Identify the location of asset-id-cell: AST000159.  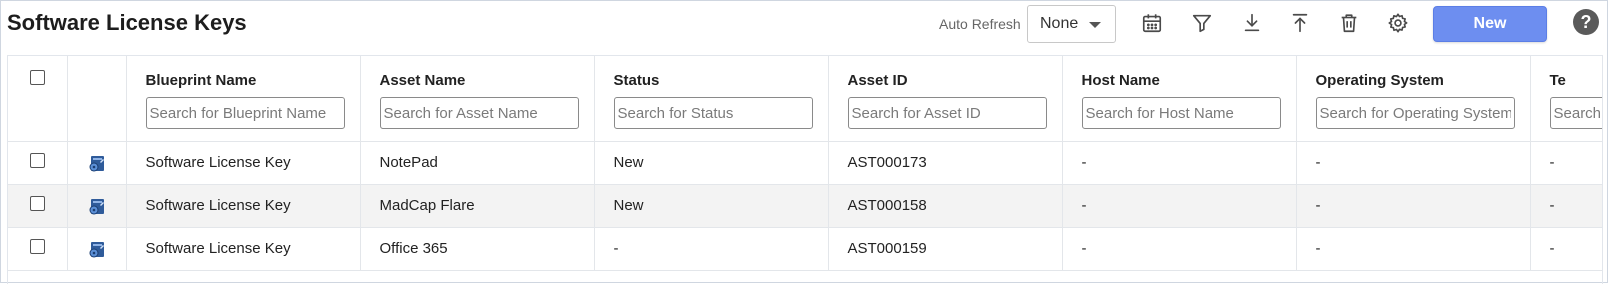
(945, 248).